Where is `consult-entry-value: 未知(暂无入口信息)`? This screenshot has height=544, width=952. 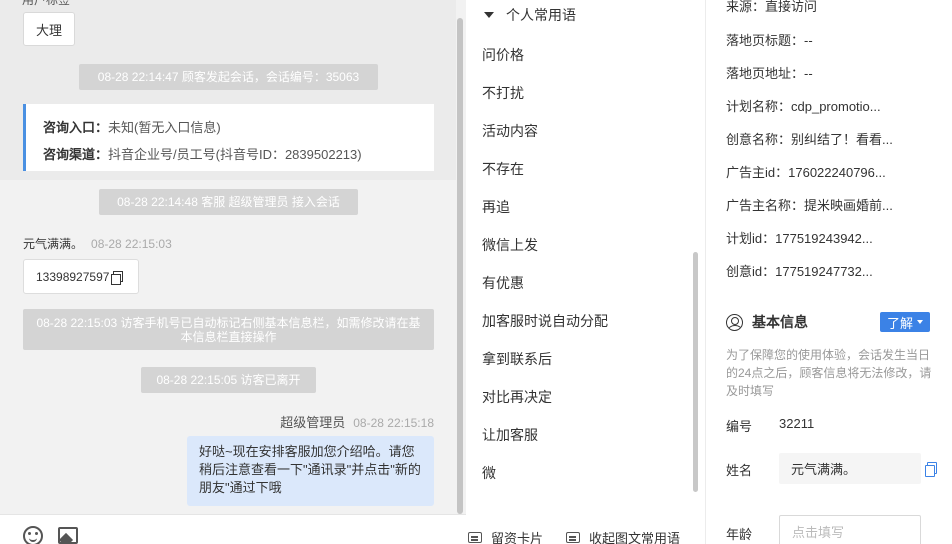
consult-entry-value: 未知(暂无入口信息) is located at coordinates (164, 127).